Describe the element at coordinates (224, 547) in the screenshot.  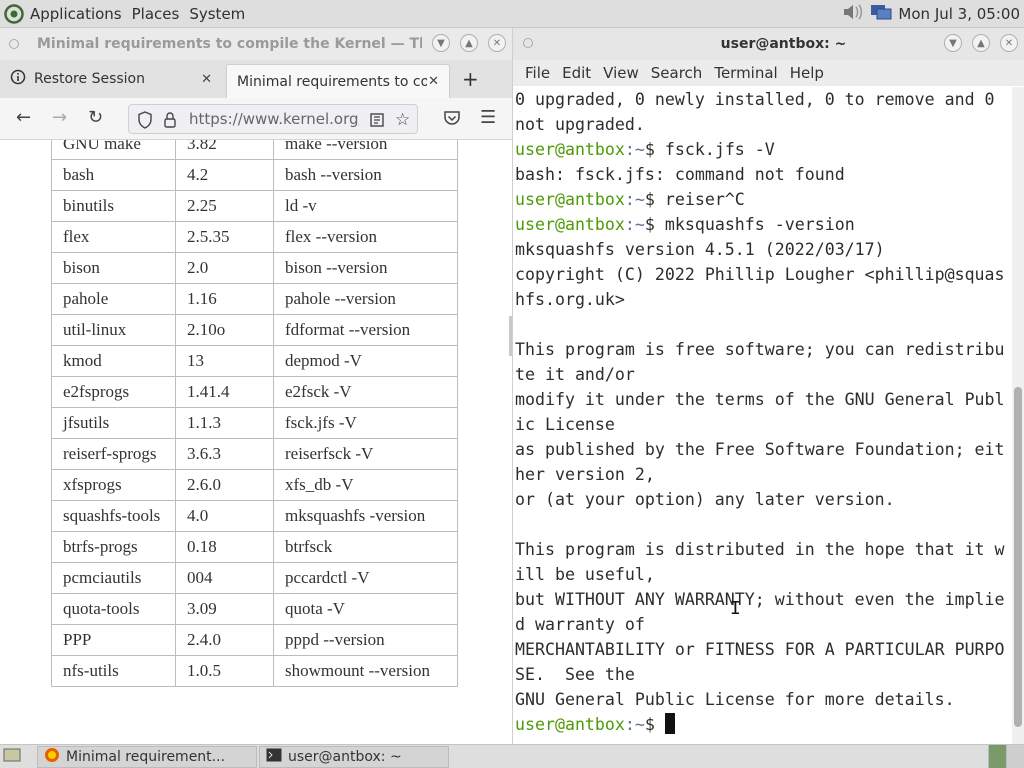
I see `version-cell: 0.18` at that location.